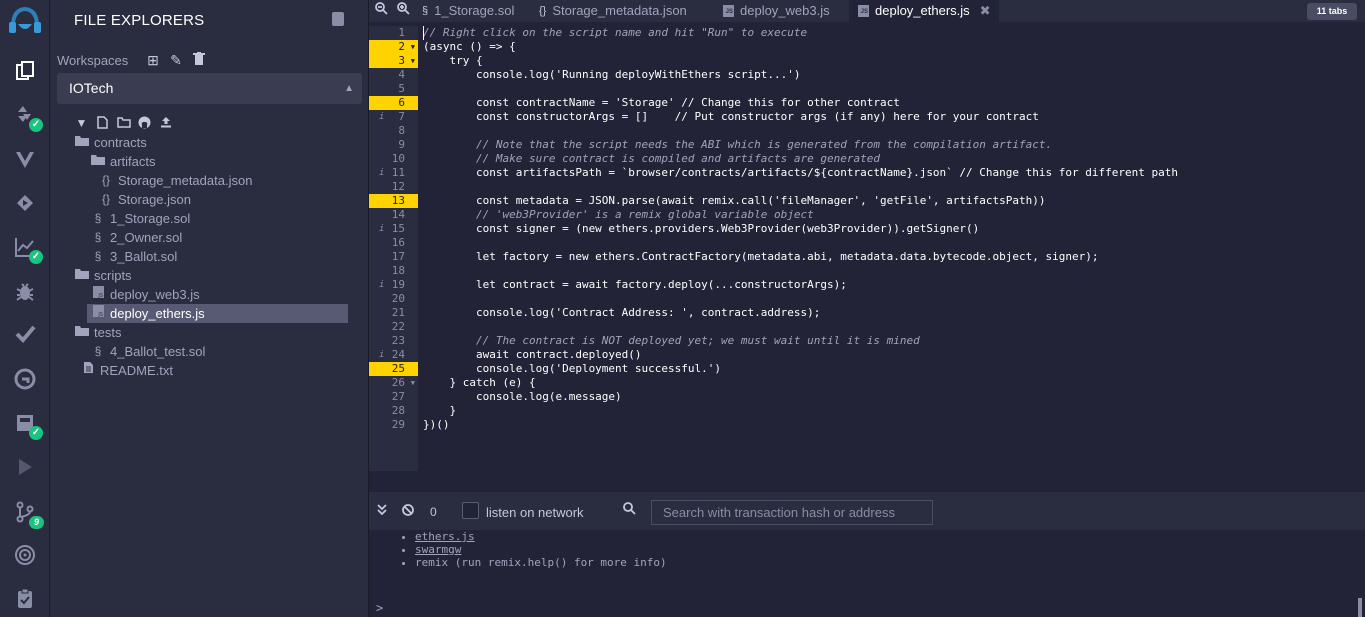  Describe the element at coordinates (145, 294) in the screenshot. I see `file-tree-item: JS deploy_web3.js` at that location.